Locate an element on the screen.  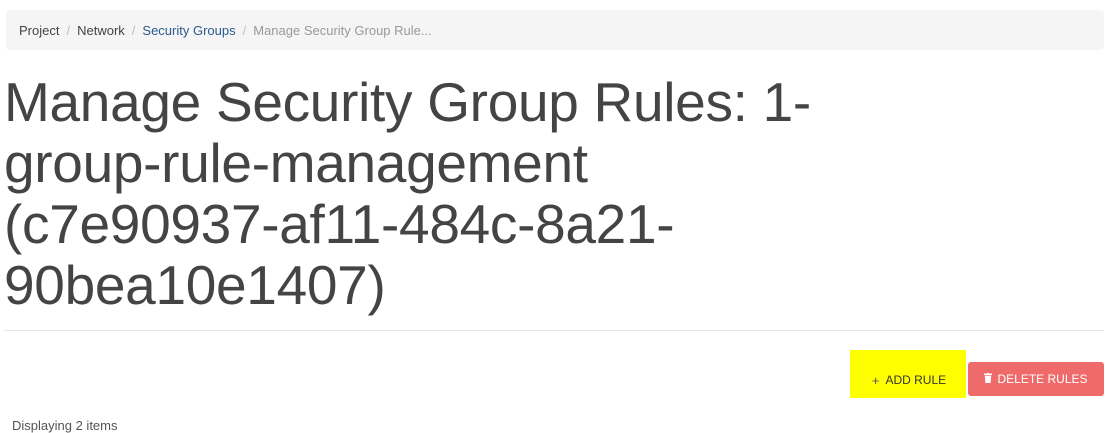
add-rule-button: + ADD RULE is located at coordinates (909, 380).